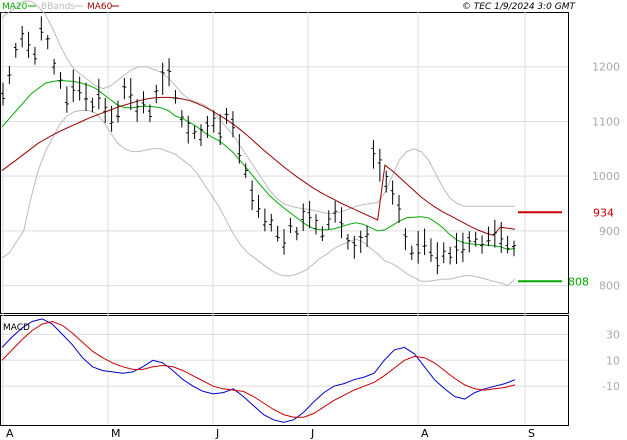  Describe the element at coordinates (606, 176) in the screenshot. I see `price-y-tick-label: 1000` at that location.